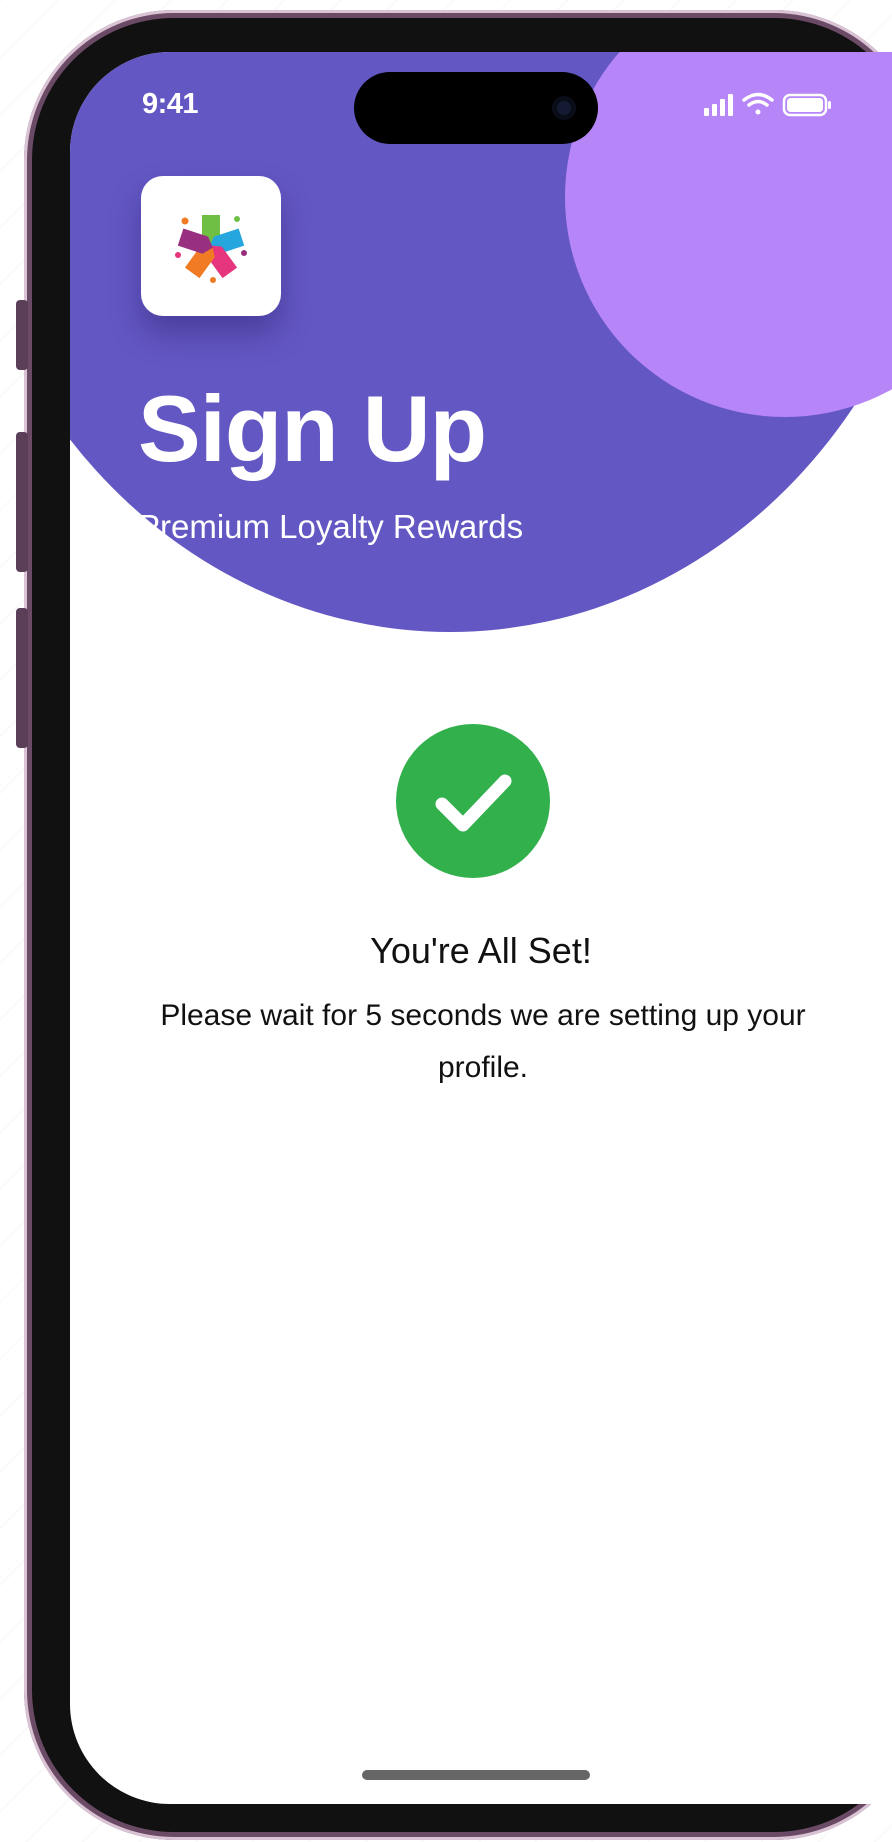 Image resolution: width=892 pixels, height=1842 pixels. Describe the element at coordinates (758, 103) in the screenshot. I see `wifi-icon` at that location.